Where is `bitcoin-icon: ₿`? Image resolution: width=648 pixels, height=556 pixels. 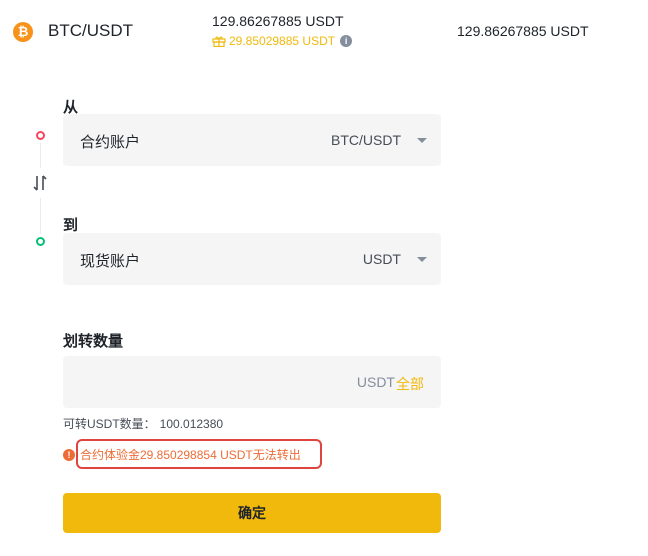 bitcoin-icon: ₿ is located at coordinates (23, 32).